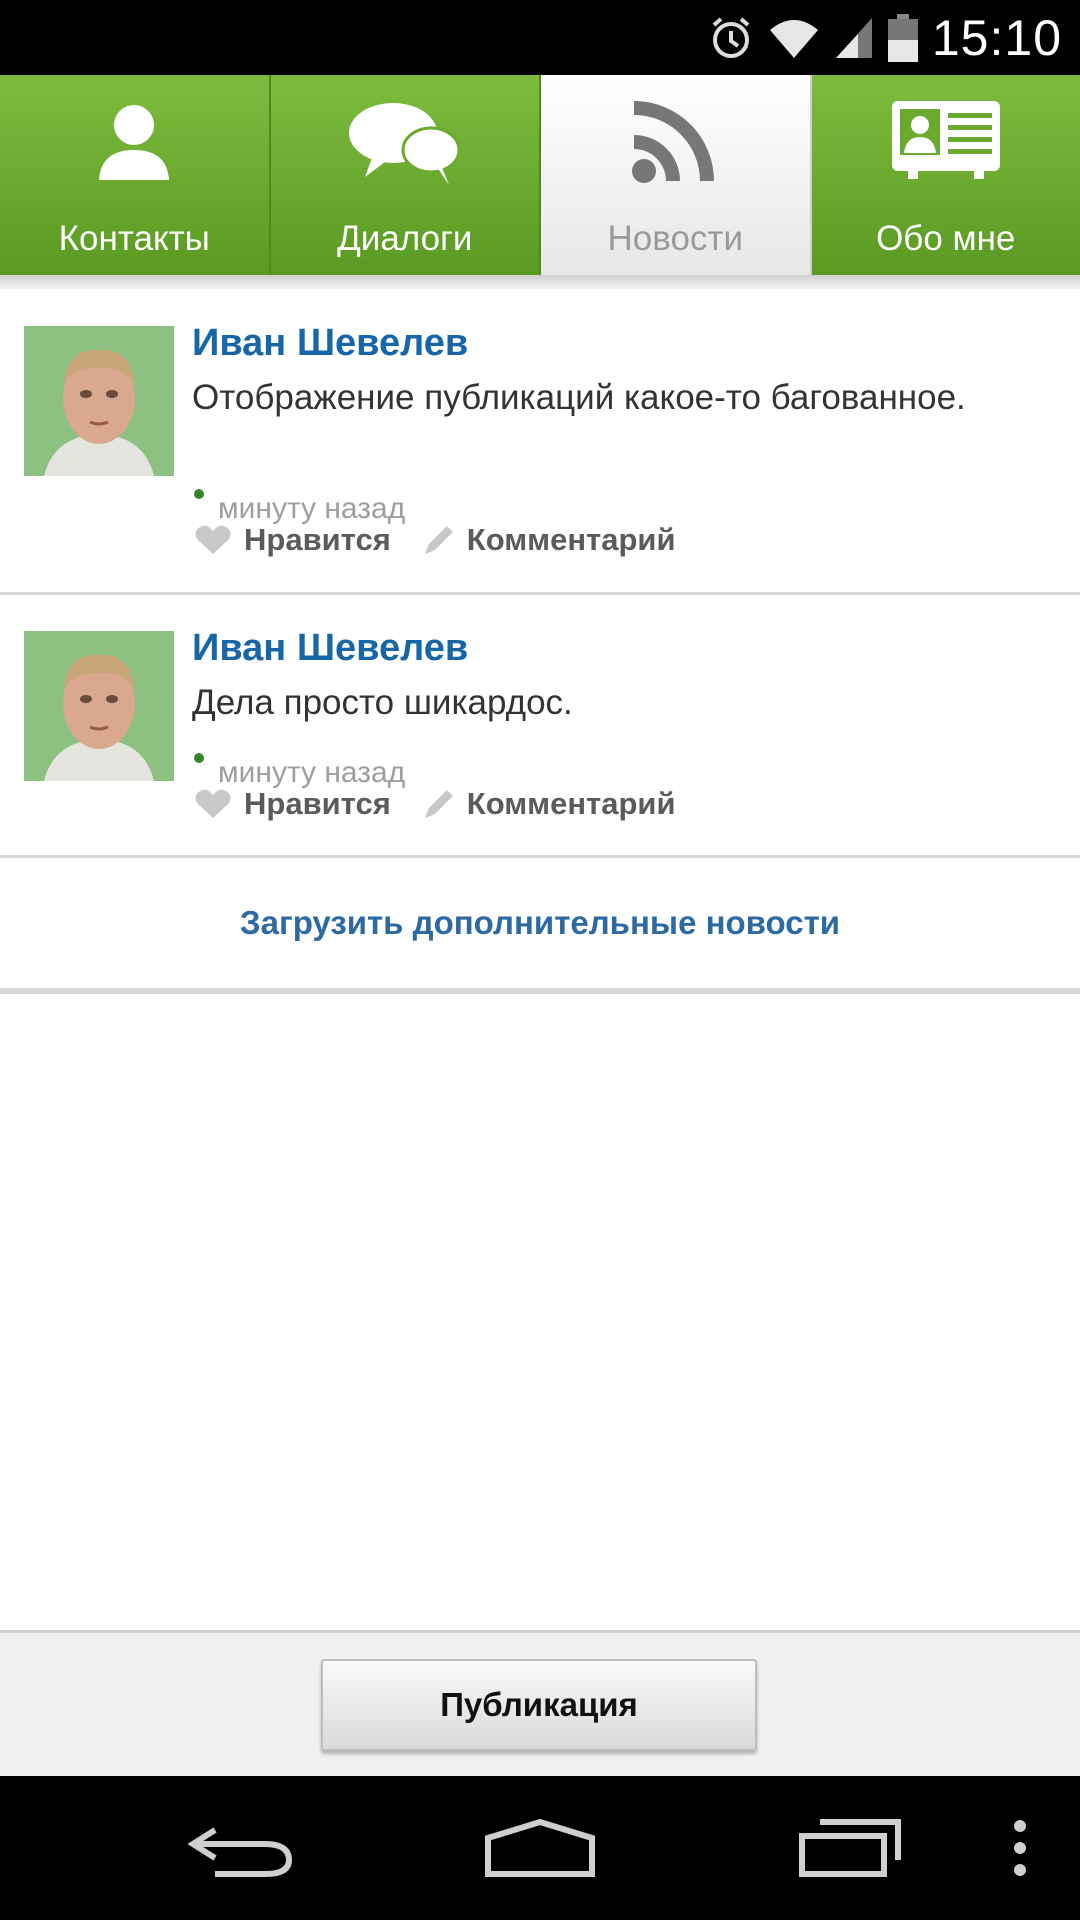  I want to click on battery-icon, so click(902, 37).